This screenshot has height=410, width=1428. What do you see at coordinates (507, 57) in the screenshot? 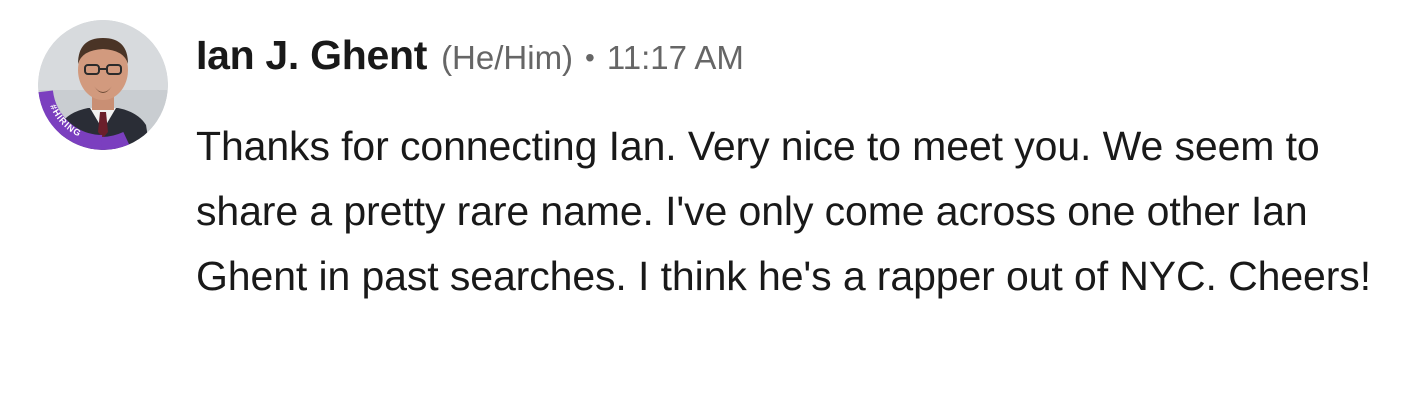
I see `sender-pronouns: (He/Him)` at bounding box center [507, 57].